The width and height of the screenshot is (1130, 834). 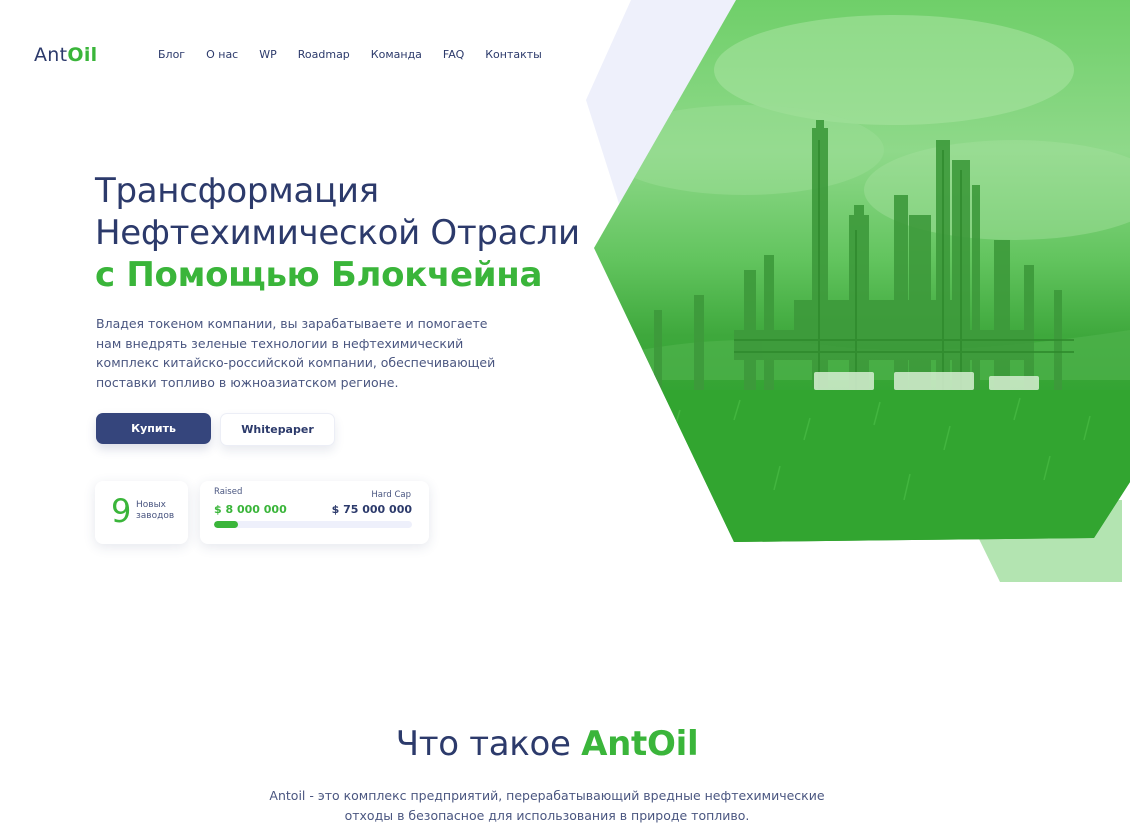 I want to click on hardcap-label: Hard Cap, so click(x=391, y=495).